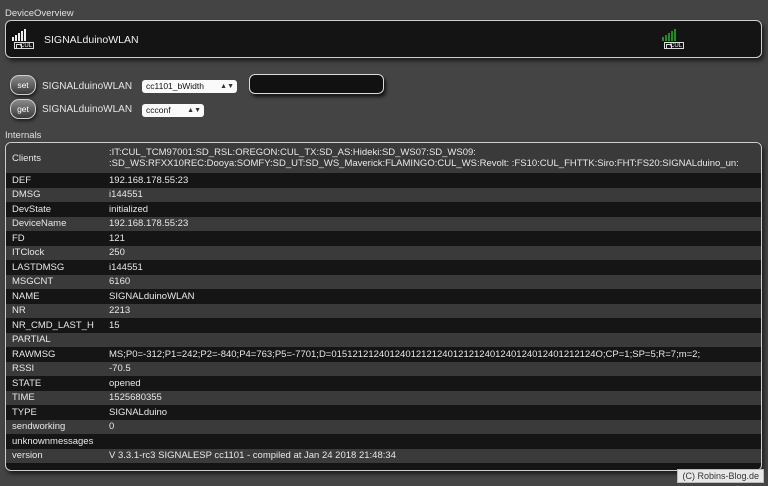  I want to click on internals-row: LASTDMSG i144551, so click(383, 267).